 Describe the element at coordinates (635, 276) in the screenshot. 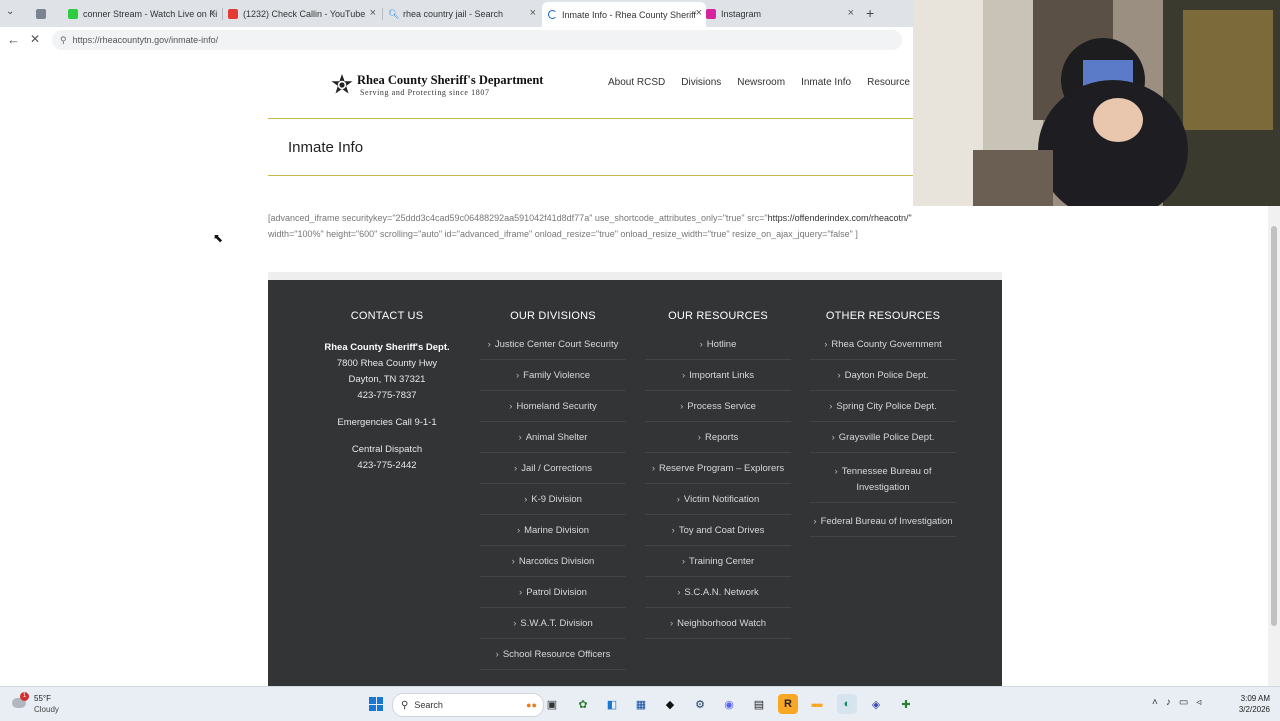

I see `footer-divider` at that location.